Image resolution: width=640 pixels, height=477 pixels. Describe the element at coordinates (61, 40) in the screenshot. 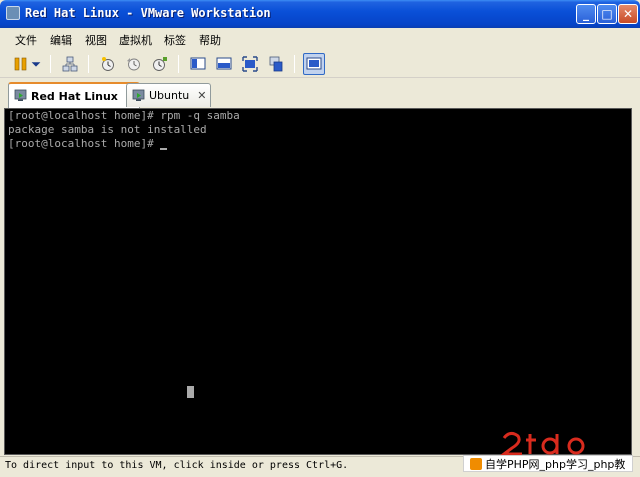

I see `menu-edit: 编辑` at that location.